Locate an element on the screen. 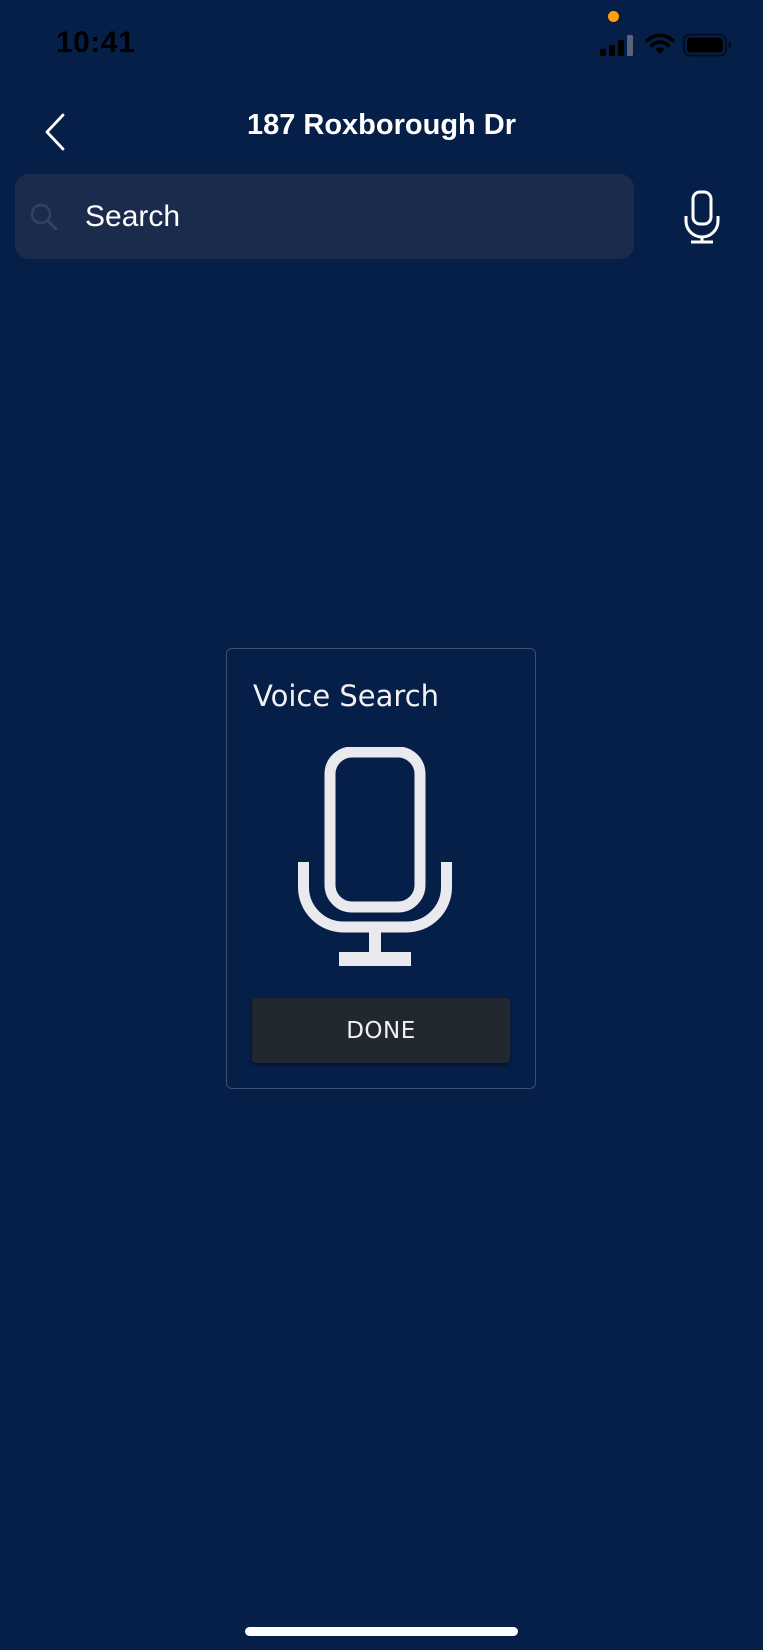 The height and width of the screenshot is (1650, 763). done-button: DONE is located at coordinates (381, 1030).